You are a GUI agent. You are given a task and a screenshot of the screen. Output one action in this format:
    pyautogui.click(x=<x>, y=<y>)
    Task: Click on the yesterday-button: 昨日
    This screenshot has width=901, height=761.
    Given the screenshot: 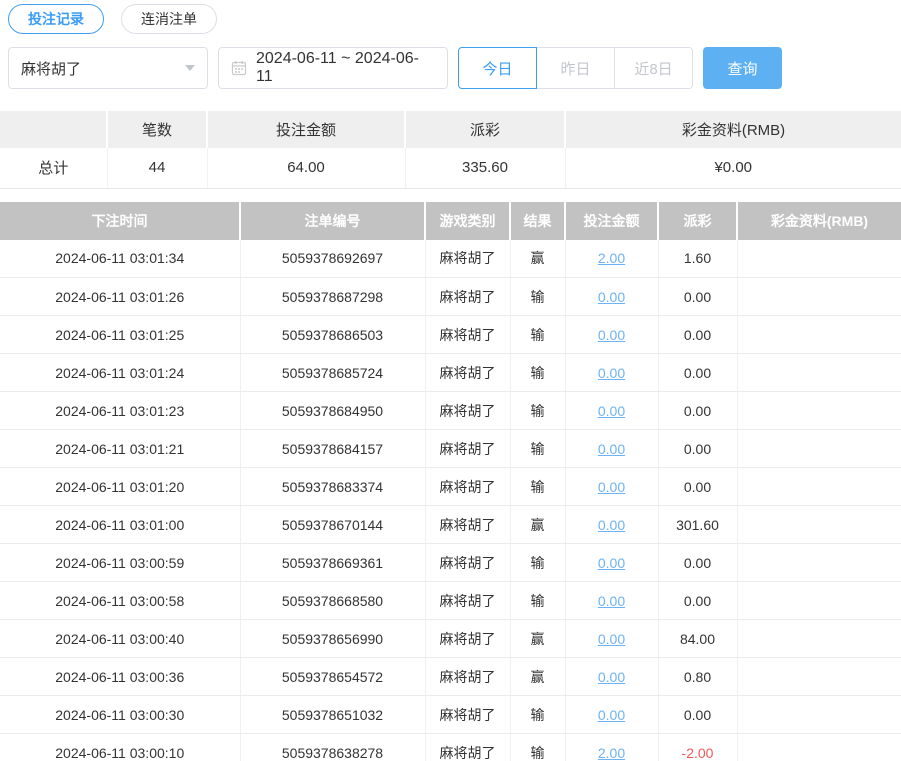 What is the action you would take?
    pyautogui.click(x=575, y=68)
    